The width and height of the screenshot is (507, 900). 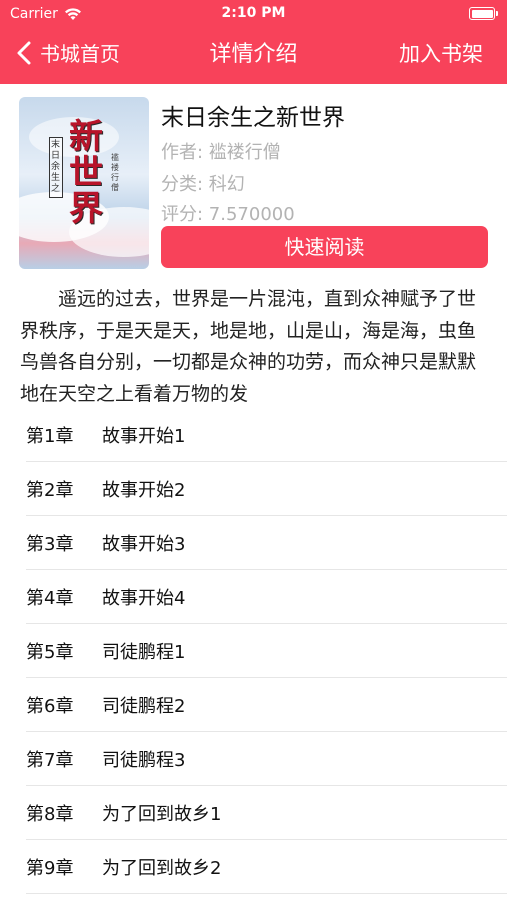 I want to click on chapter-item: 第9章 为了回到故乡2, so click(x=266, y=867).